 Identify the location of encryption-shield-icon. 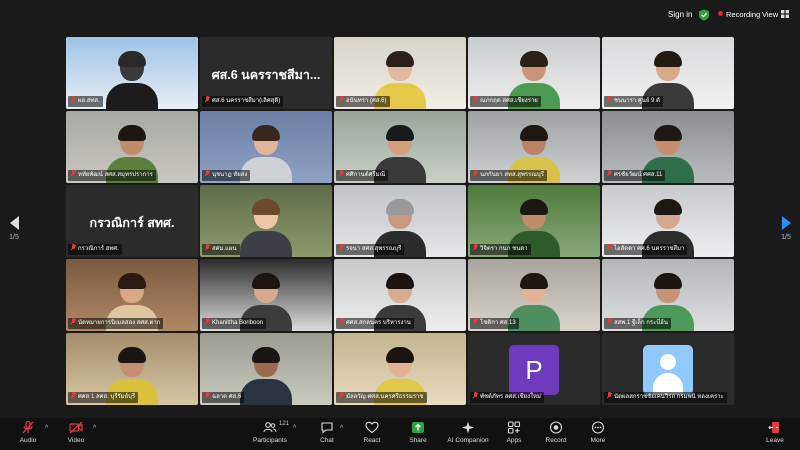
(704, 15).